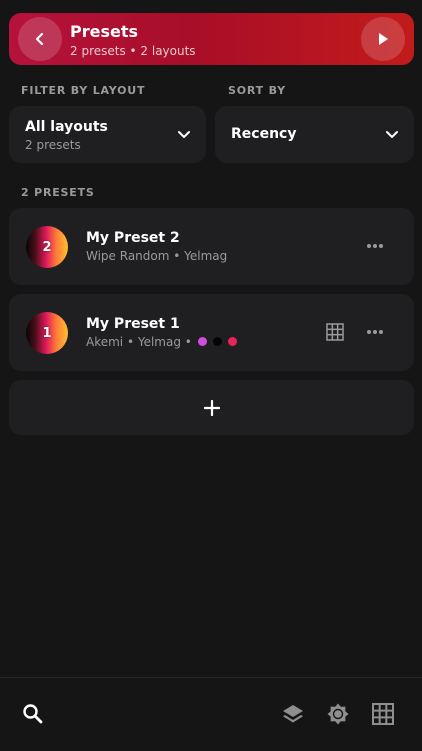 The height and width of the screenshot is (751, 422). I want to click on preset-avatar: 2, so click(47, 247).